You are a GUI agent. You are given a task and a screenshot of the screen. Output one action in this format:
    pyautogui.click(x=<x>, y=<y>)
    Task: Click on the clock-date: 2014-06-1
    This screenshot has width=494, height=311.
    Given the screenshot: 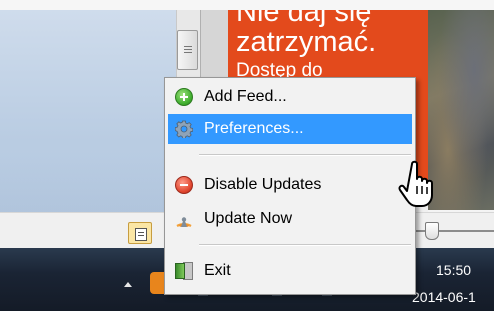 What is the action you would take?
    pyautogui.click(x=444, y=297)
    